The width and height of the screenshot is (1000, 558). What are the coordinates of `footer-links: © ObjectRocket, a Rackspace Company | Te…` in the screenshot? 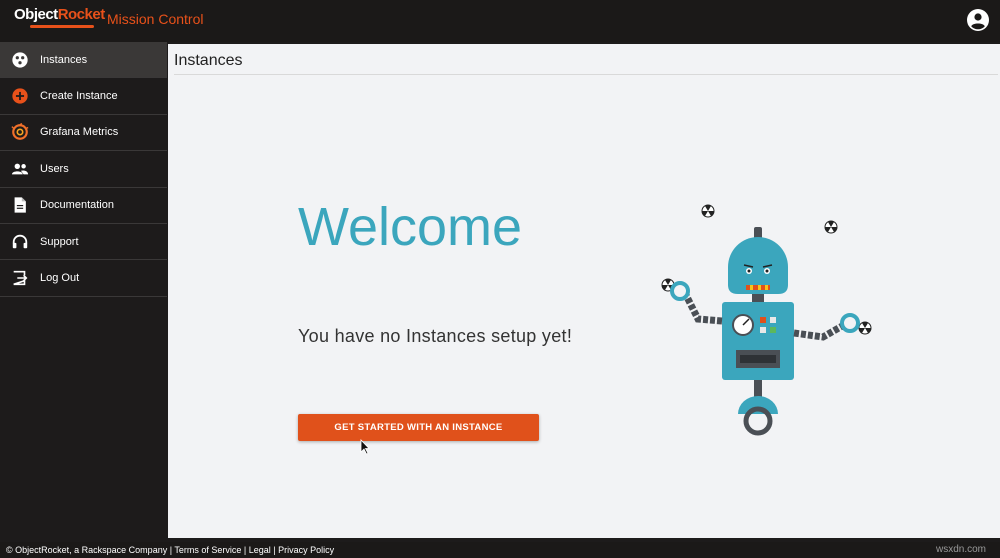 It's located at (170, 550).